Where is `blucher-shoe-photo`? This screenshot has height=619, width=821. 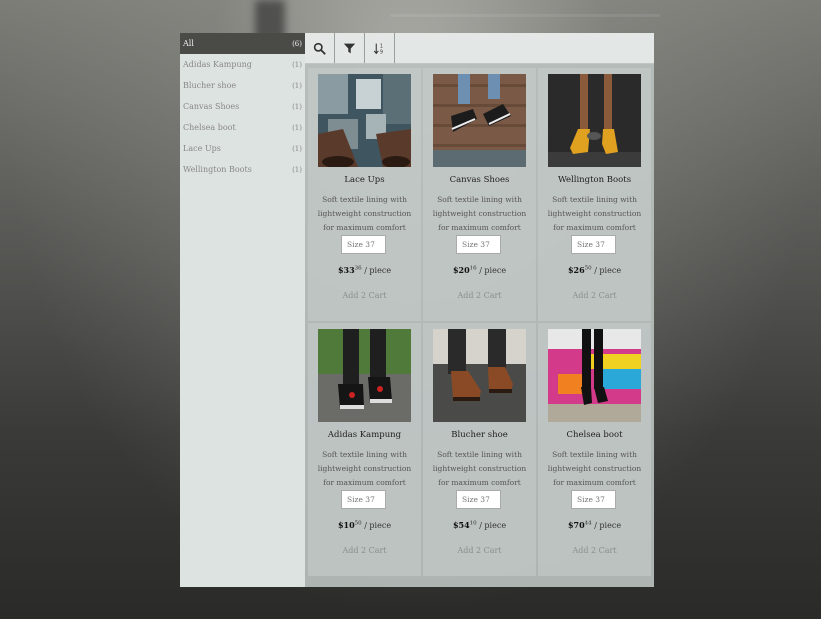 blucher-shoe-photo is located at coordinates (479, 375).